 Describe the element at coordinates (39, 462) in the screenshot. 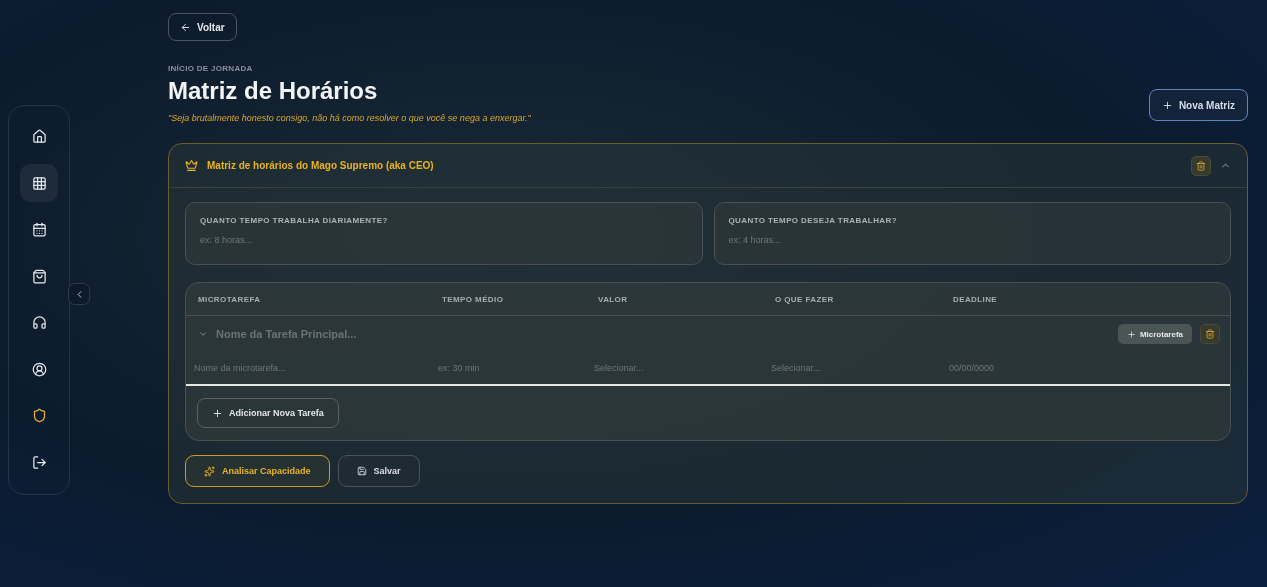

I see `logout-icon` at that location.